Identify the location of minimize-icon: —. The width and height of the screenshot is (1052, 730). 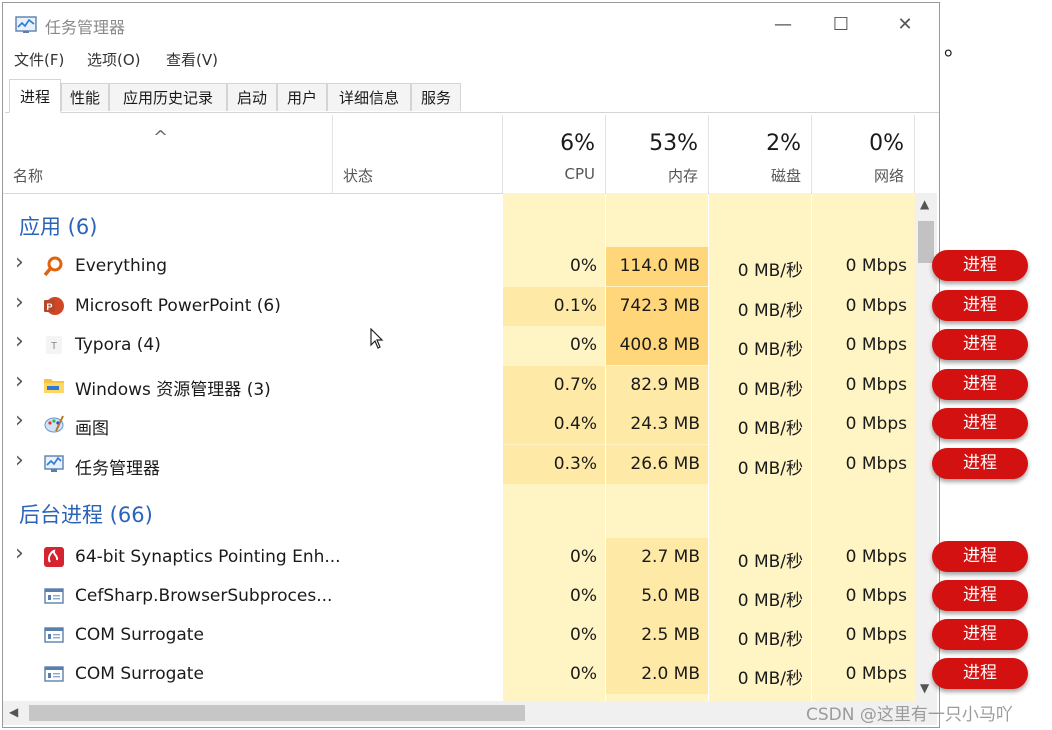
(783, 24).